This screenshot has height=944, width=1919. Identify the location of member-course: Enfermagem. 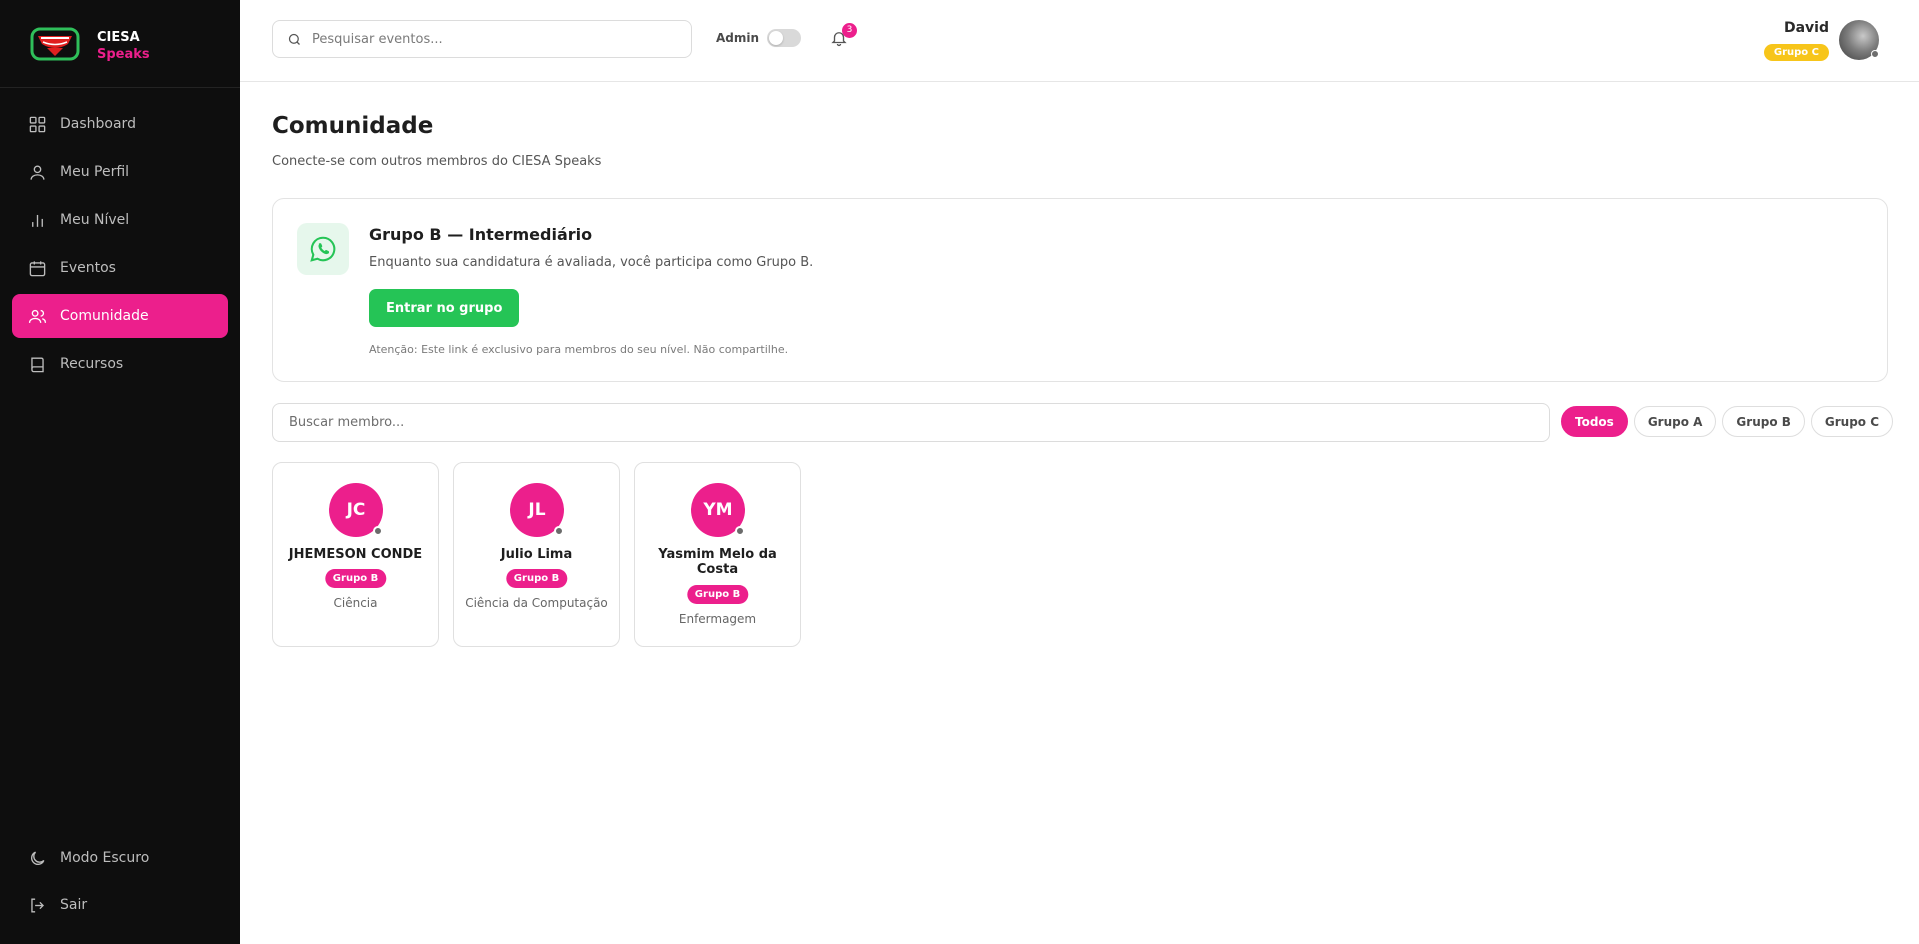
(717, 619).